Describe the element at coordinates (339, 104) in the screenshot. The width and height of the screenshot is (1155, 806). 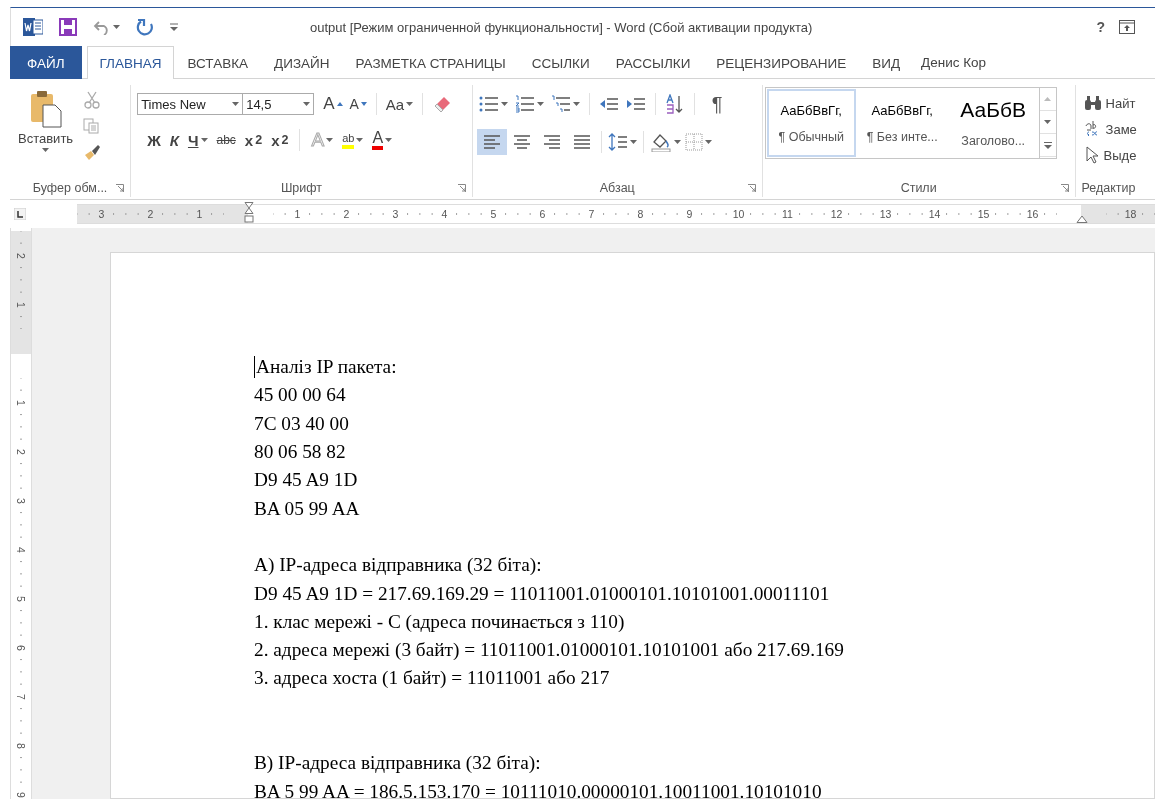
I see `caret-up-icon` at that location.